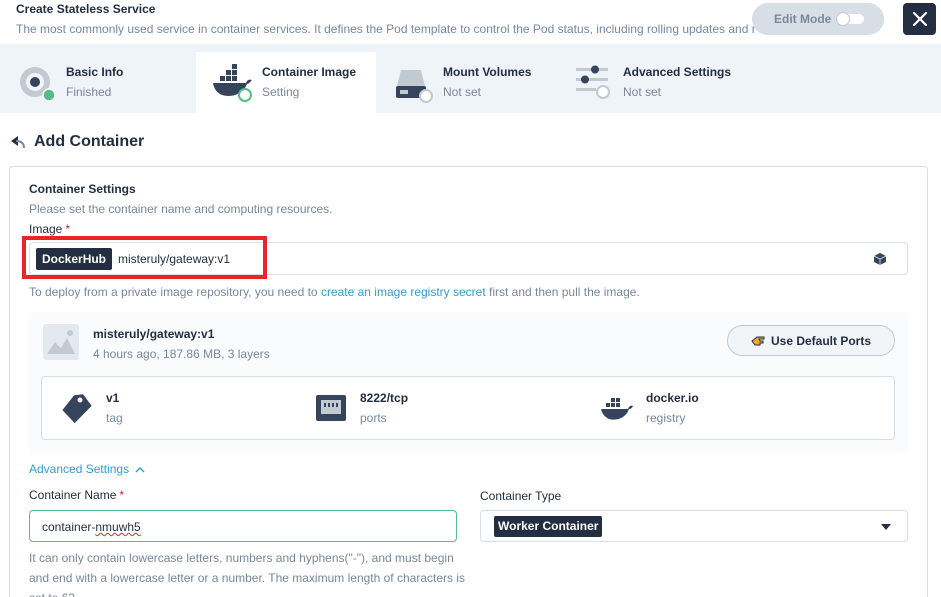 The image size is (941, 597). Describe the element at coordinates (384, 398) in the screenshot. I see `ports-value: 8222/tcp` at that location.